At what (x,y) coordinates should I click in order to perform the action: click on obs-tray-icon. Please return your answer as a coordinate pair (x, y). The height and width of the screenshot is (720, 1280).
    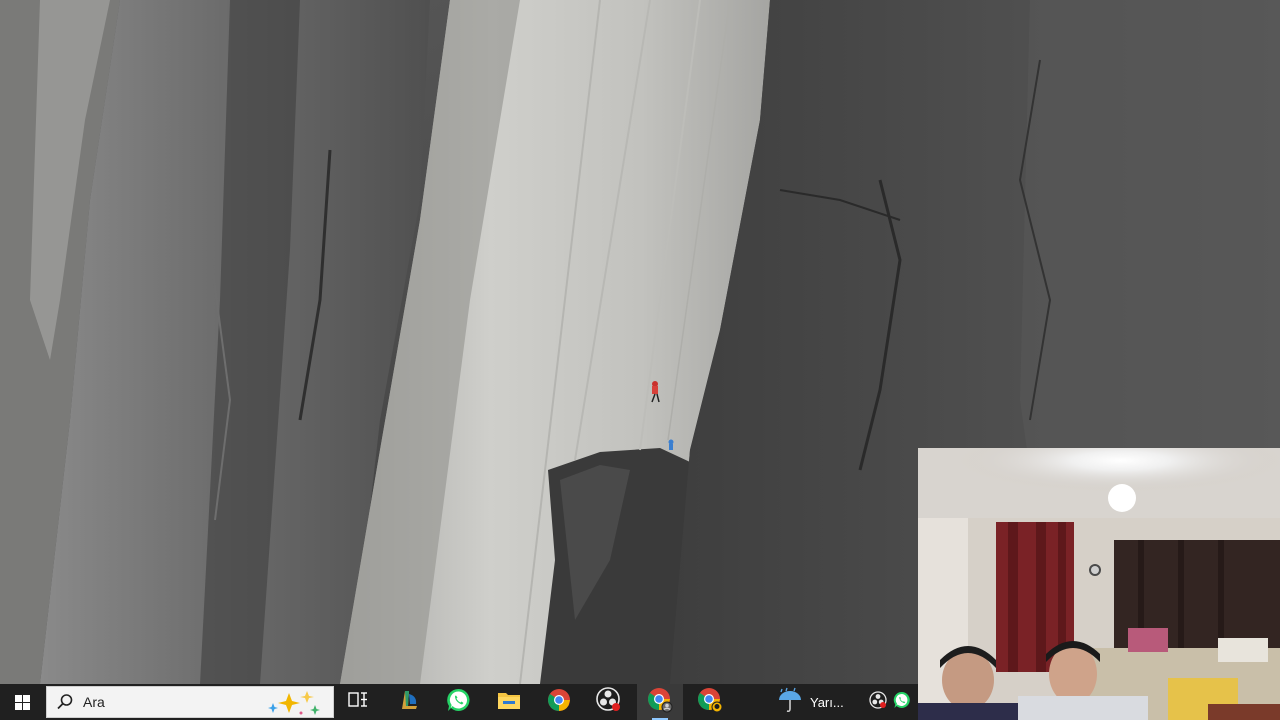
    Looking at the image, I should click on (878, 702).